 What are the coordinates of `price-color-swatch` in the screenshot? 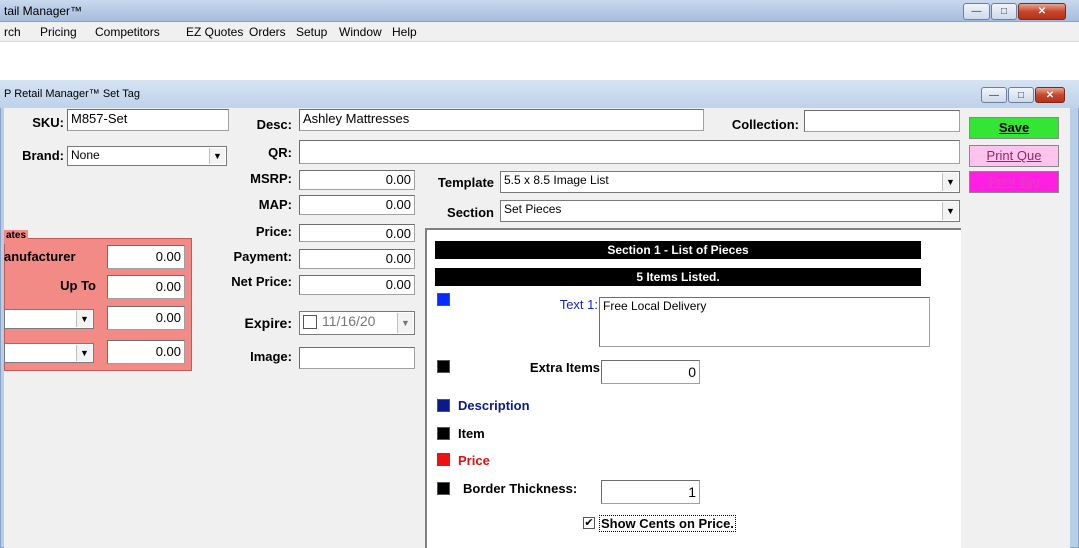 It's located at (443, 459).